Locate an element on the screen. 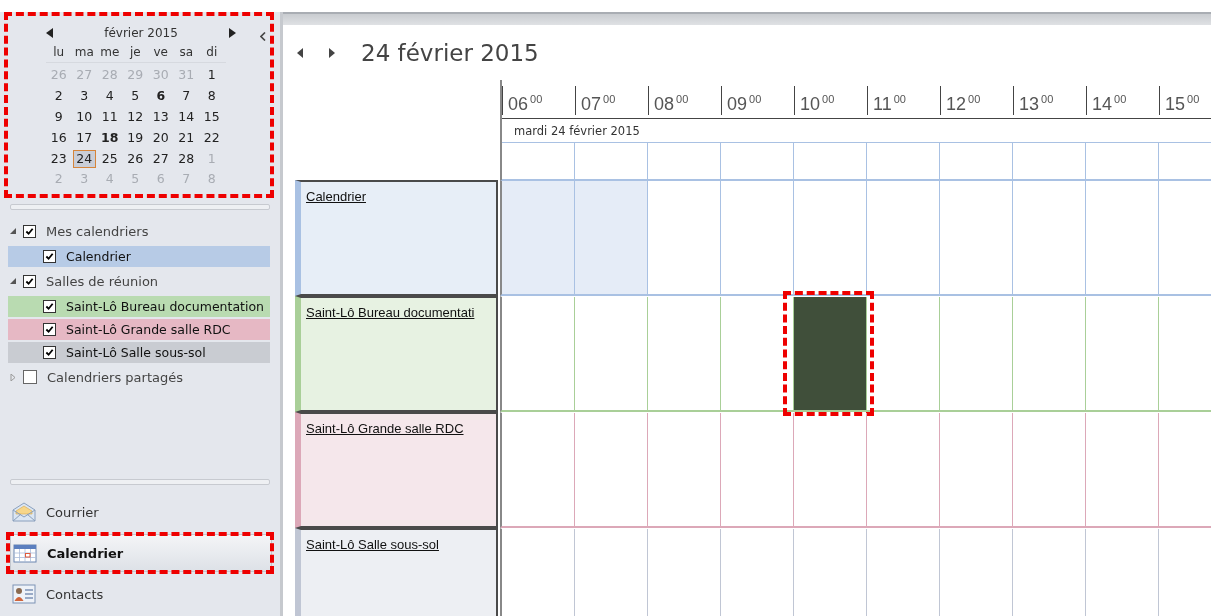 The height and width of the screenshot is (616, 1211). calendar-day: 9 is located at coordinates (59, 117).